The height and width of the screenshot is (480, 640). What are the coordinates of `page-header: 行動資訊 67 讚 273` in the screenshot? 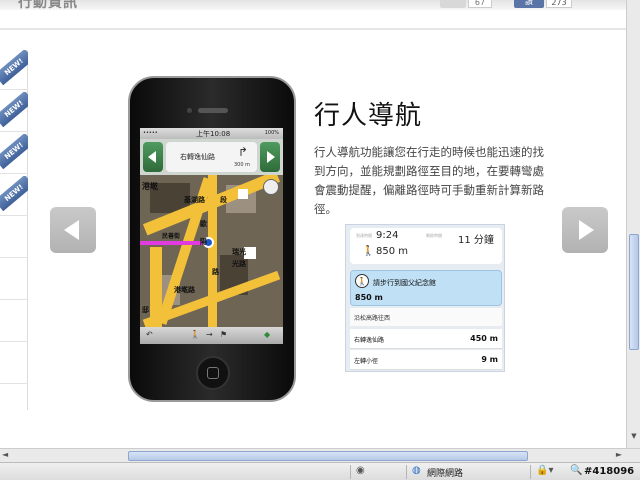 It's located at (313, 5).